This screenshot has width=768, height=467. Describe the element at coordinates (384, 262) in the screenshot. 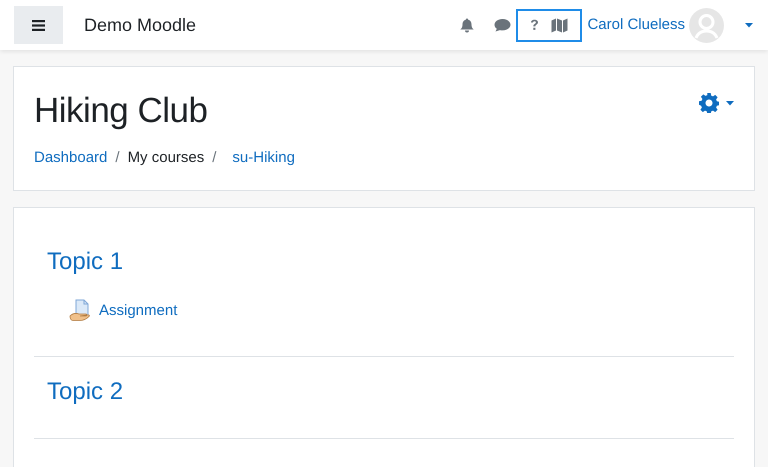

I see `topic-title: Topic 1` at that location.